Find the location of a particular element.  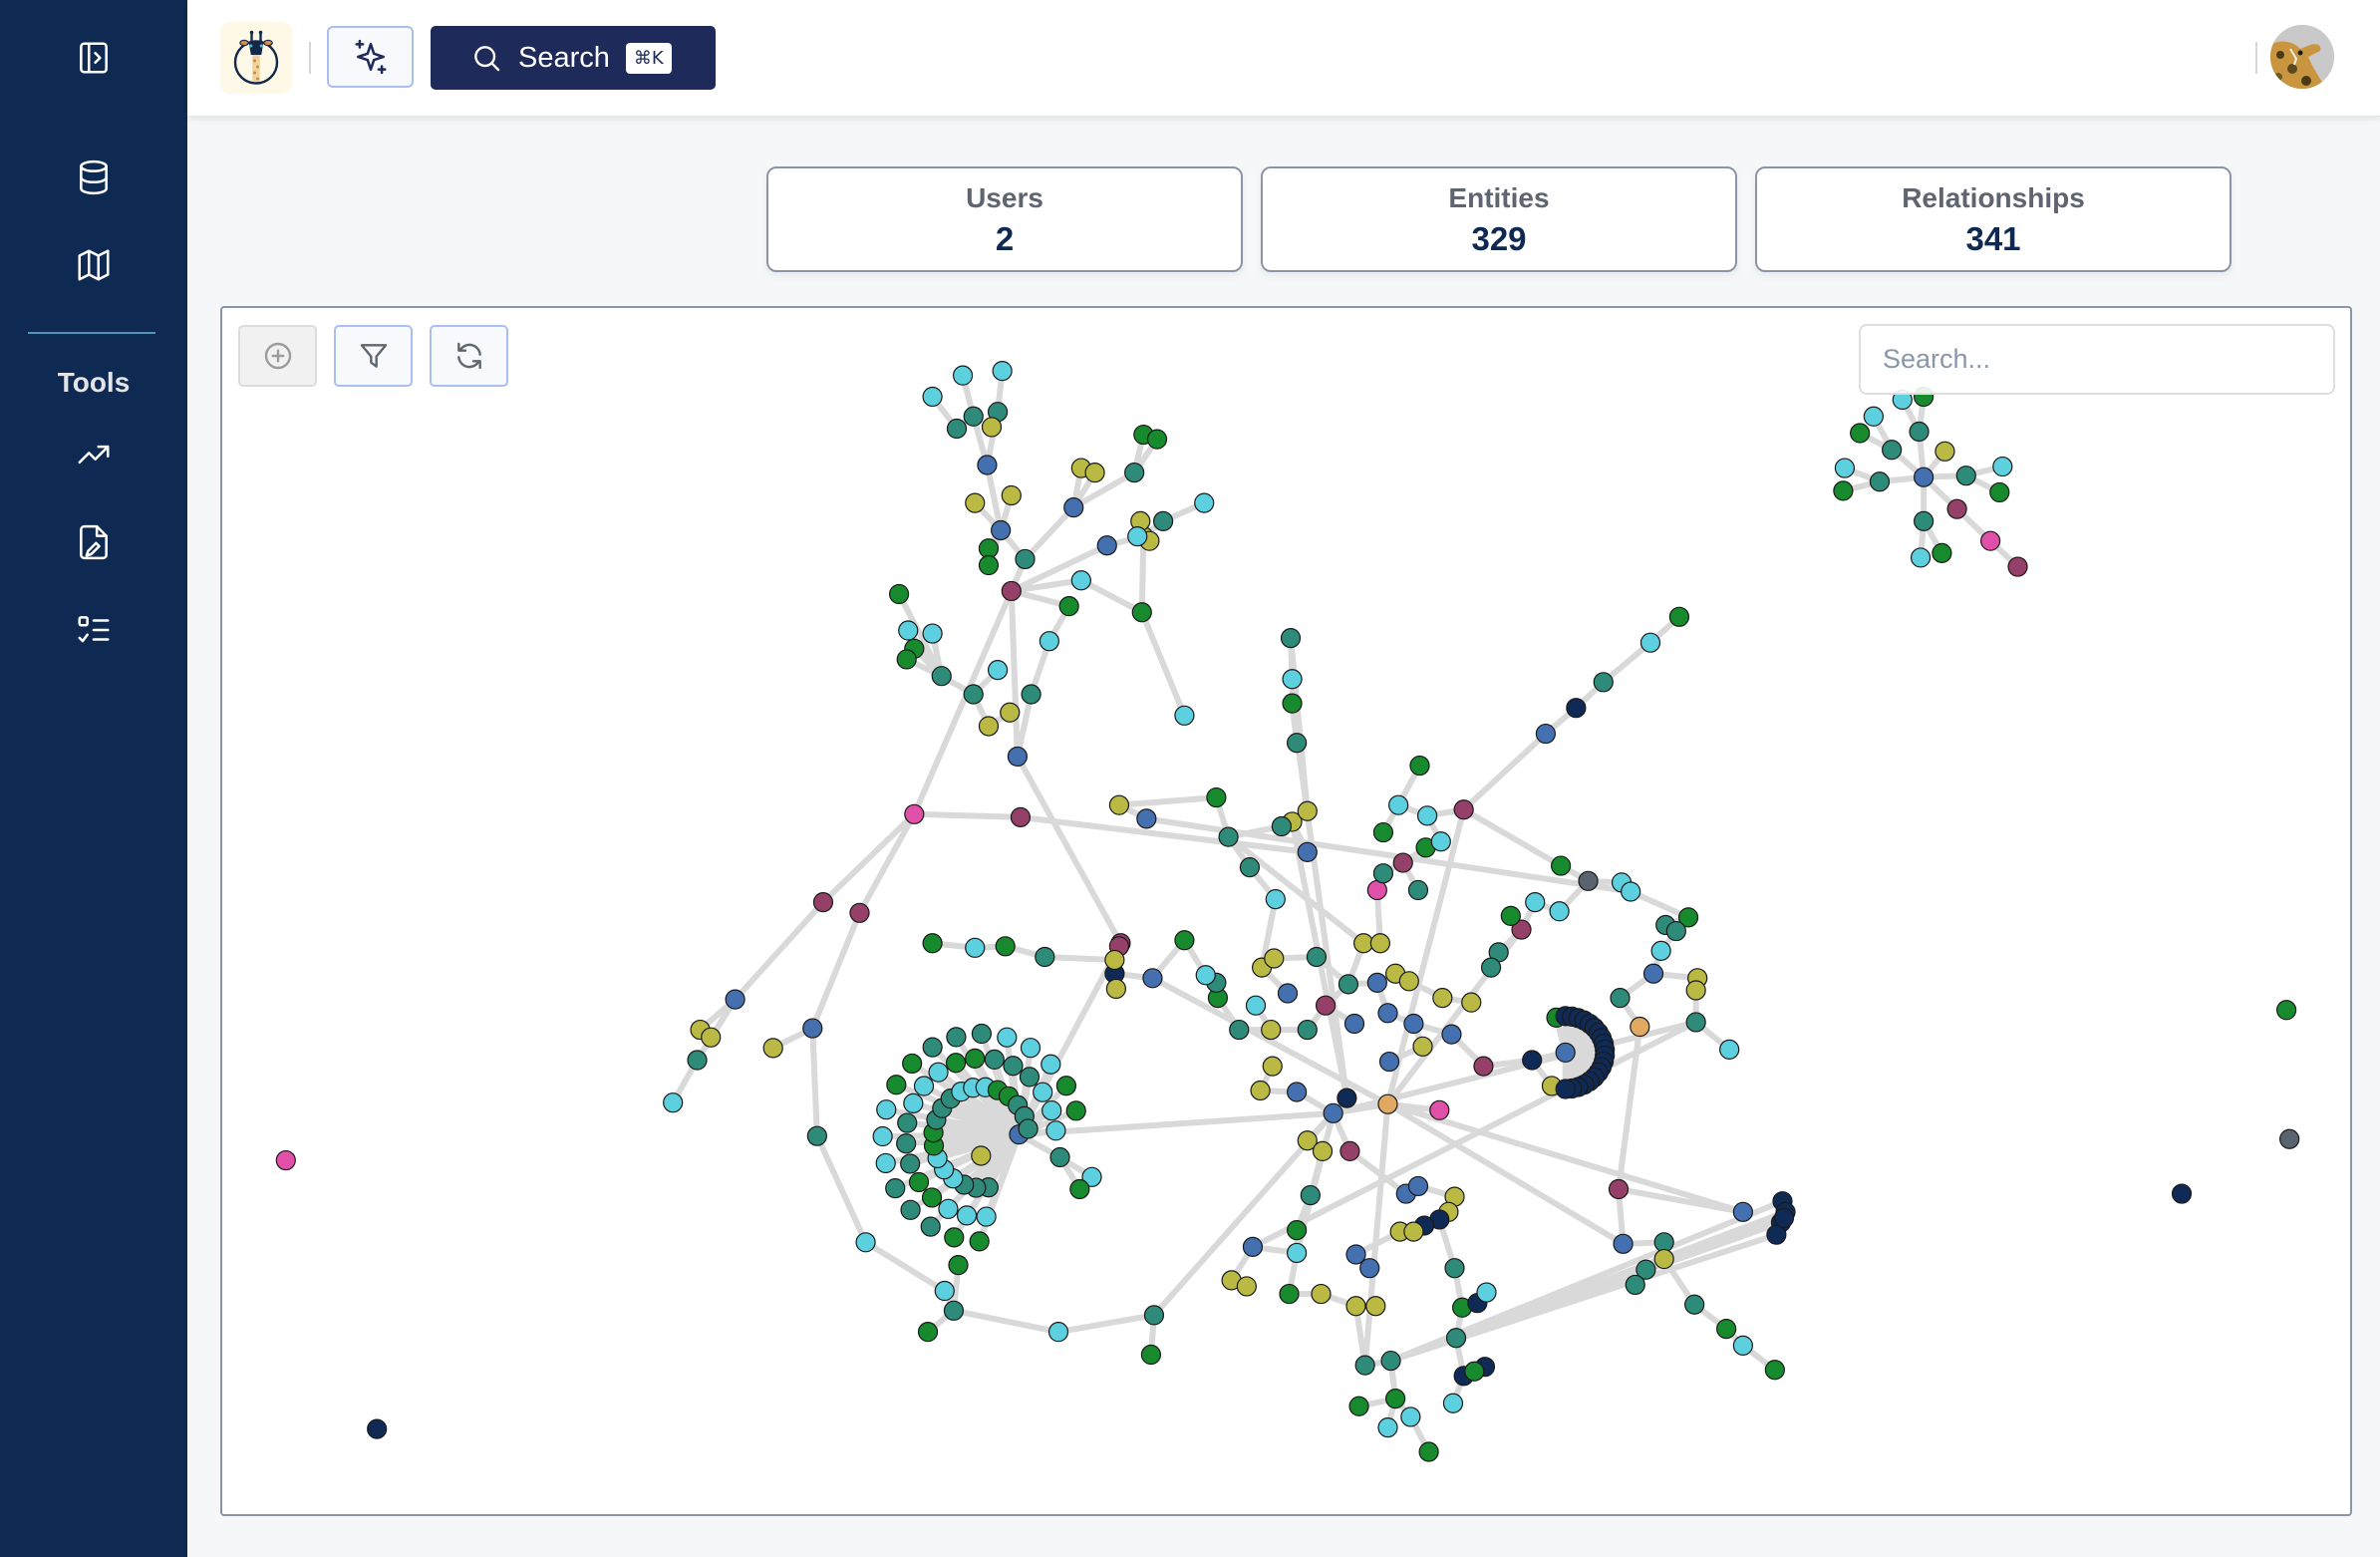

ai-assistant-button is located at coordinates (371, 57).